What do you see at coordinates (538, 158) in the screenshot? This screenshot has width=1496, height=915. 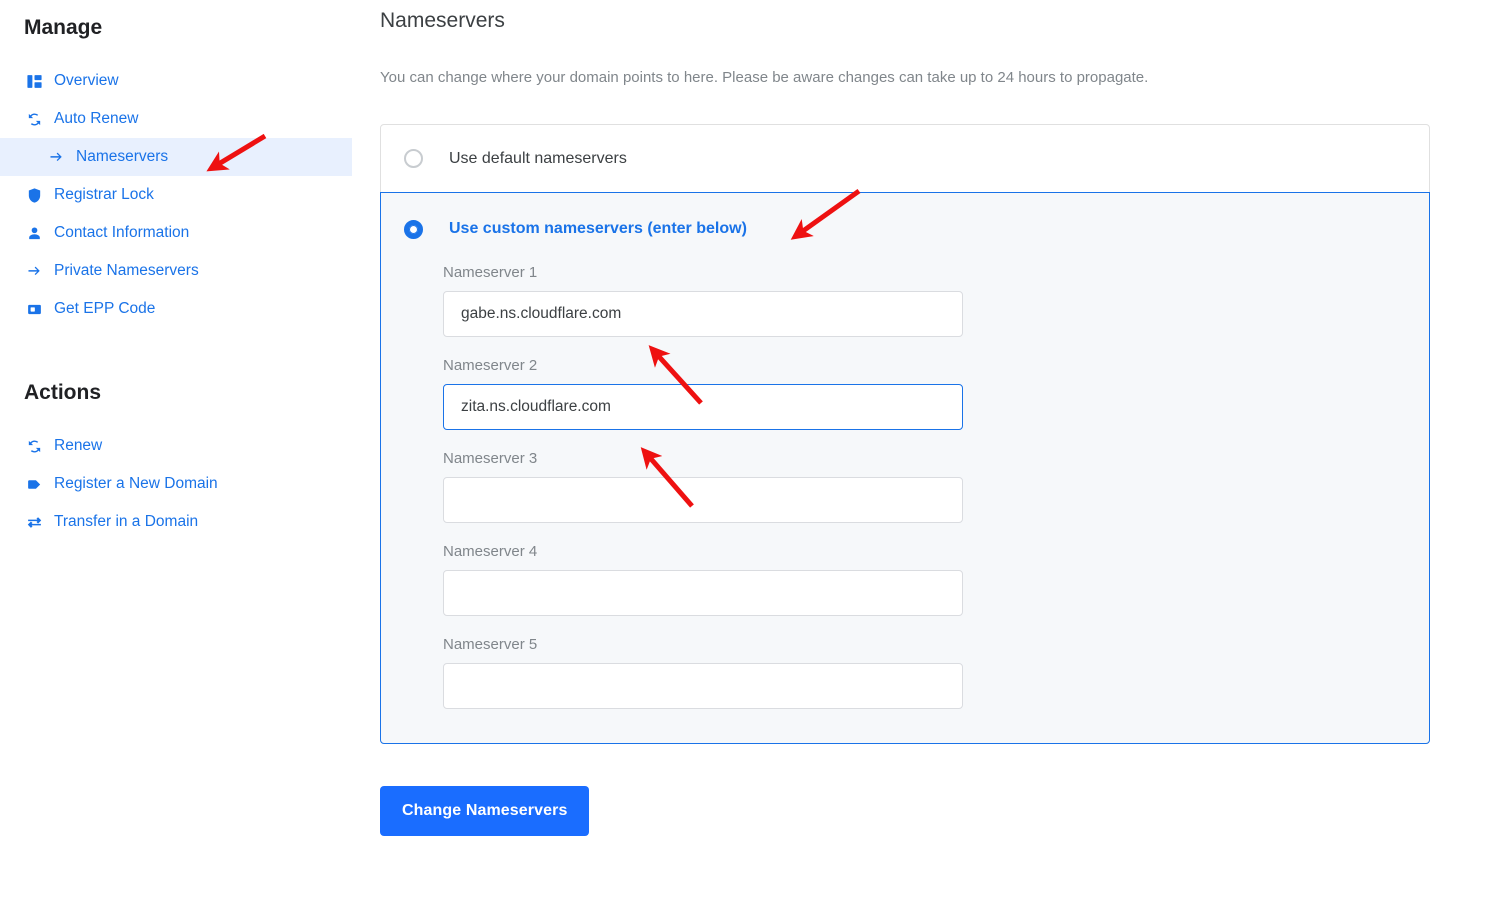 I see `option-default-label: Use default nameservers` at bounding box center [538, 158].